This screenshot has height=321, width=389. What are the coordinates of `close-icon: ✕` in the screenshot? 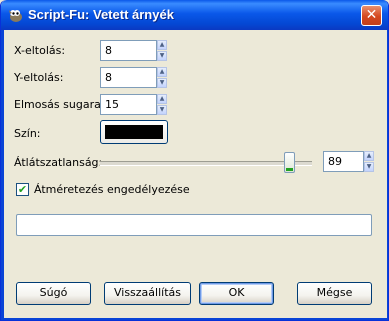 It's located at (371, 15).